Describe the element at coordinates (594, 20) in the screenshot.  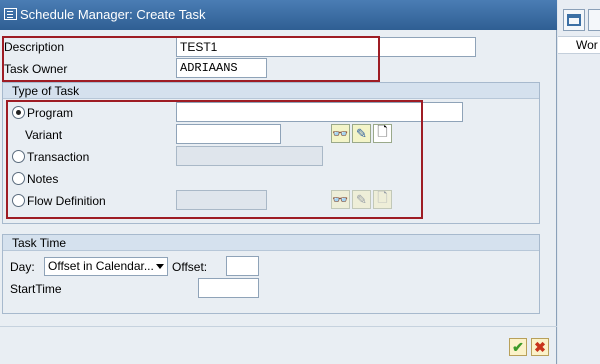
I see `toolbar-more-button` at that location.